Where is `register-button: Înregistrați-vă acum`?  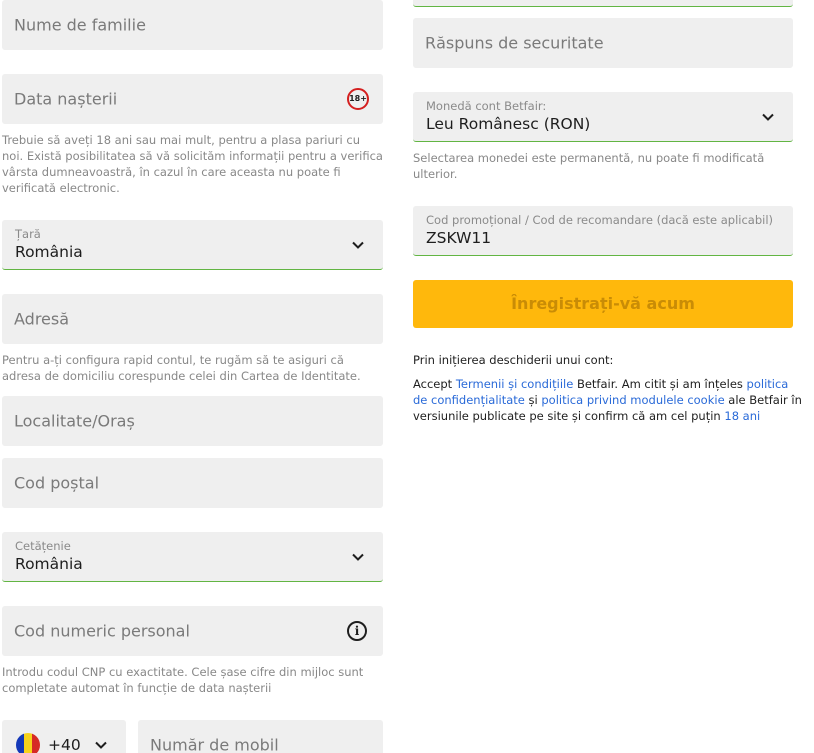
register-button: Înregistrați-vă acum is located at coordinates (603, 304).